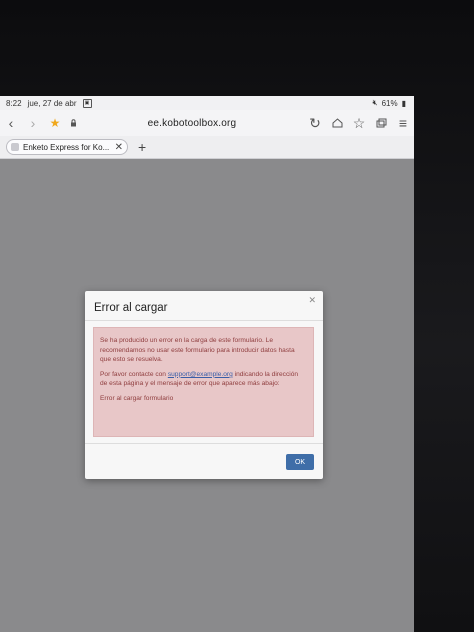  I want to click on battery-level: 61%, so click(389, 103).